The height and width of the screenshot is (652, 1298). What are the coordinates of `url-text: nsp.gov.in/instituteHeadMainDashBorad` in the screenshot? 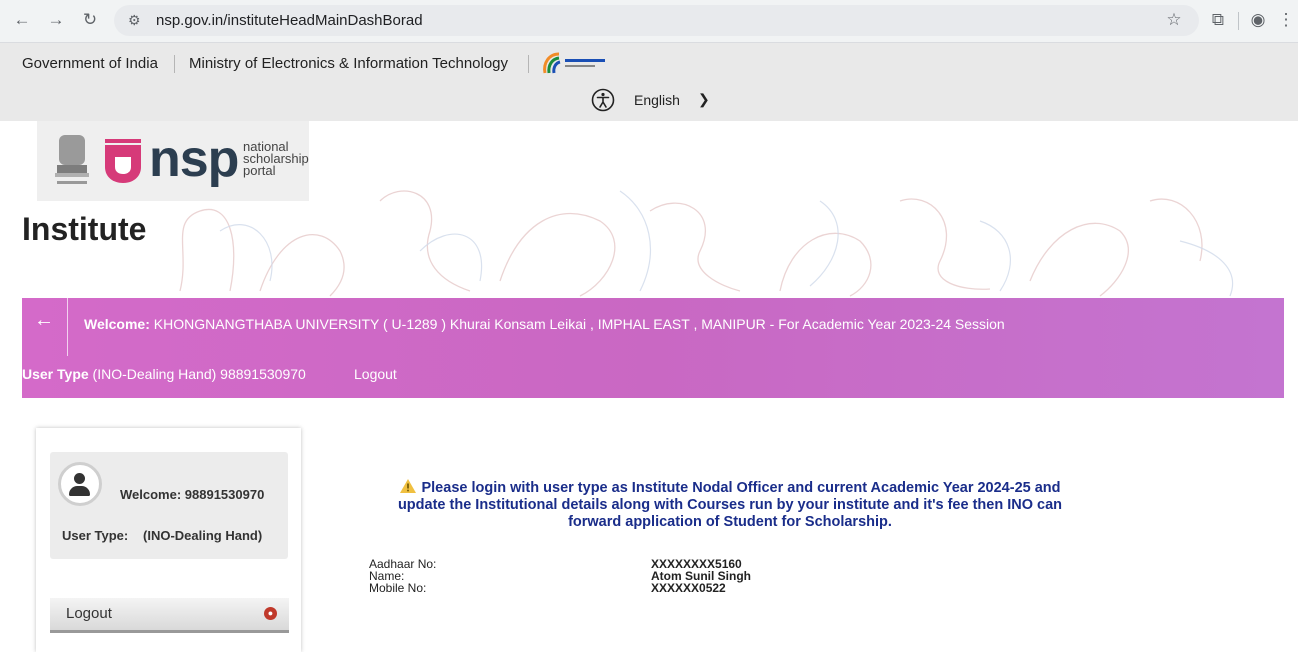 It's located at (289, 20).